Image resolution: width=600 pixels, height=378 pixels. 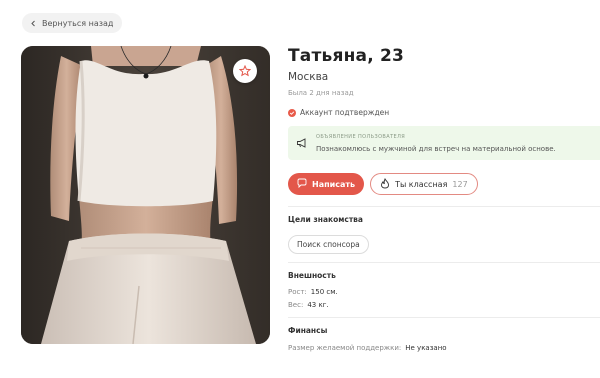 What do you see at coordinates (297, 292) in the screenshot?
I see `height-label: Рост:` at bounding box center [297, 292].